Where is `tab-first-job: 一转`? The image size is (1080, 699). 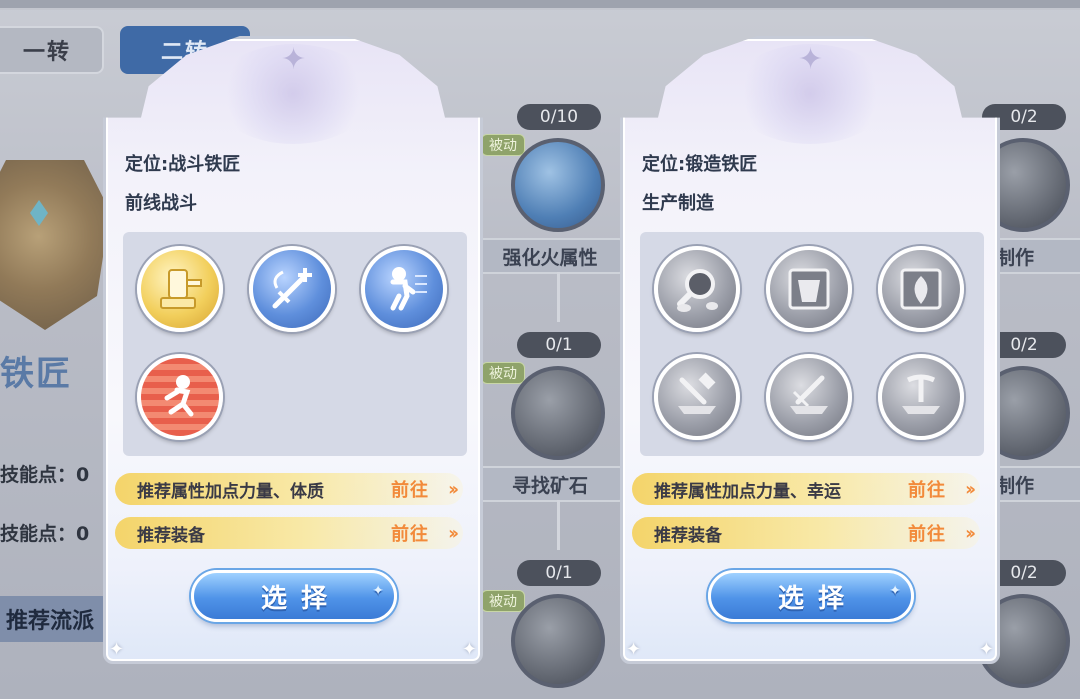 tab-first-job: 一转 is located at coordinates (52, 50).